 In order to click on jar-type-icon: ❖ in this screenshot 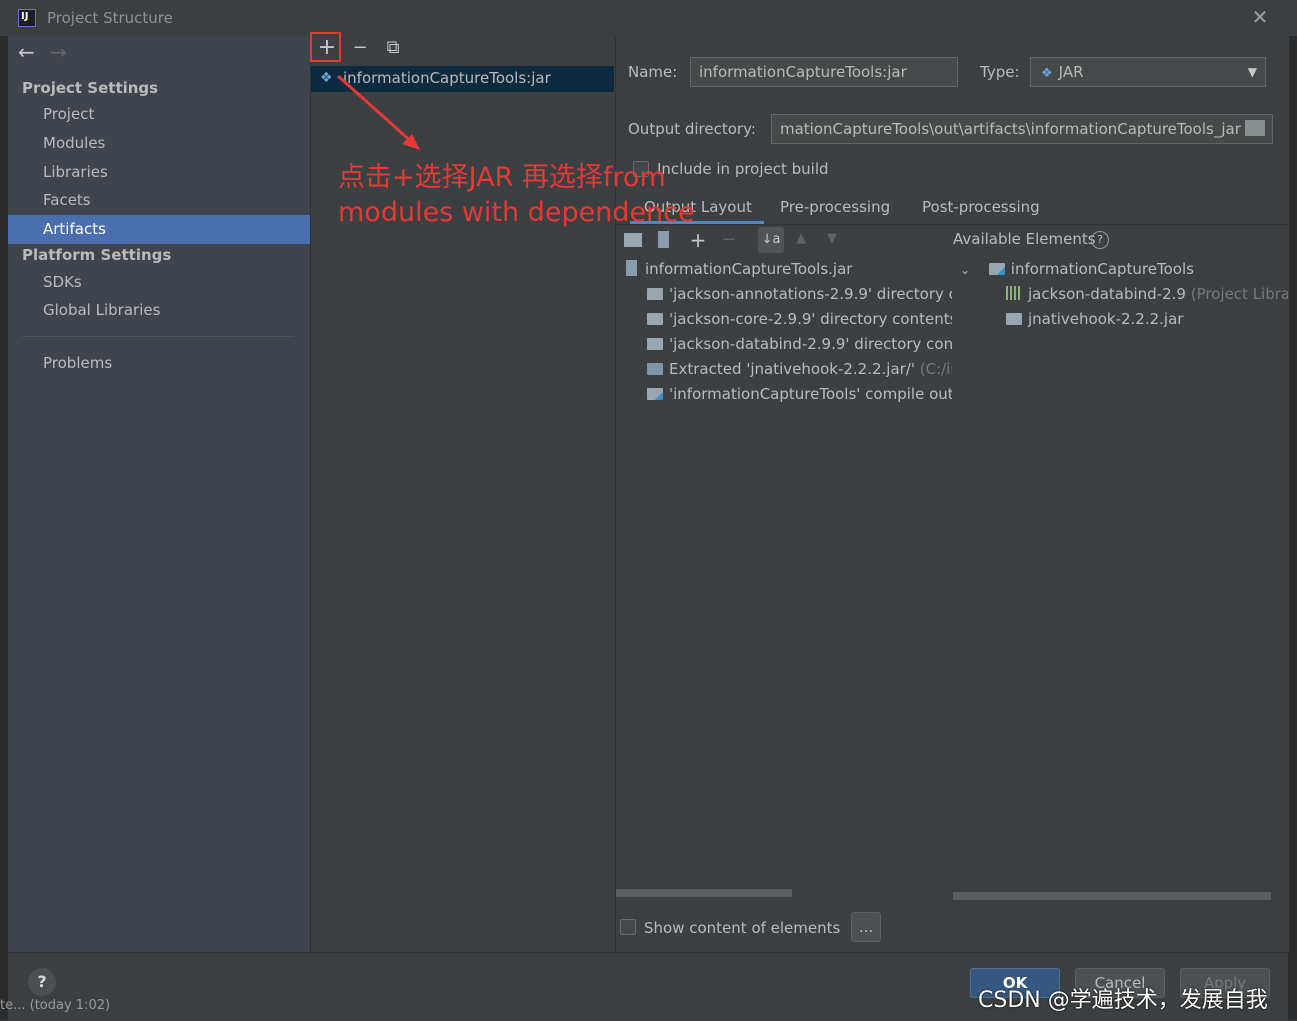, I will do `click(1047, 73)`.